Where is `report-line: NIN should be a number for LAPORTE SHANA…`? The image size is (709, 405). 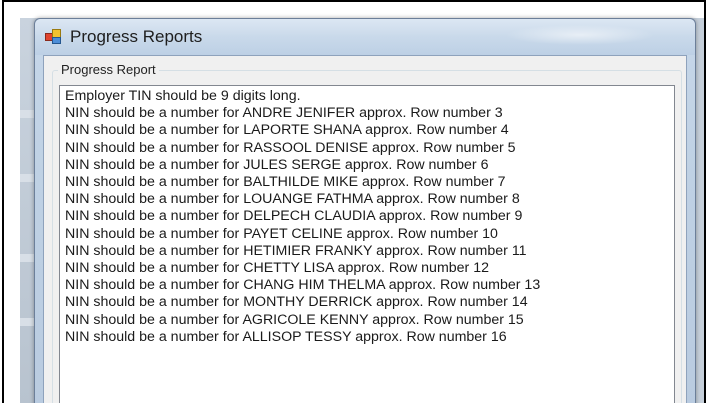
report-line: NIN should be a number for LAPORTE SHANA… is located at coordinates (287, 130).